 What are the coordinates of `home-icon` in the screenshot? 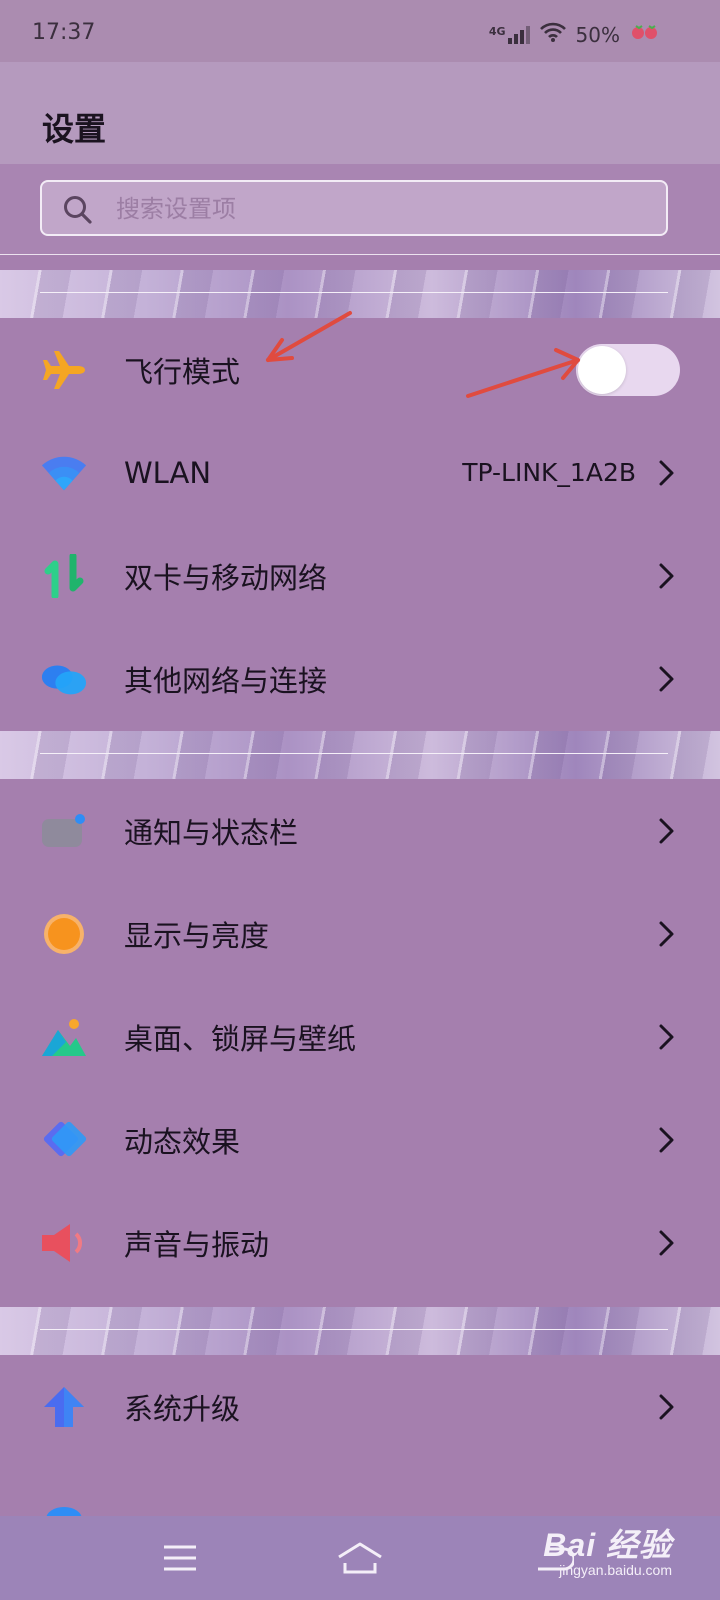 It's located at (360, 1558).